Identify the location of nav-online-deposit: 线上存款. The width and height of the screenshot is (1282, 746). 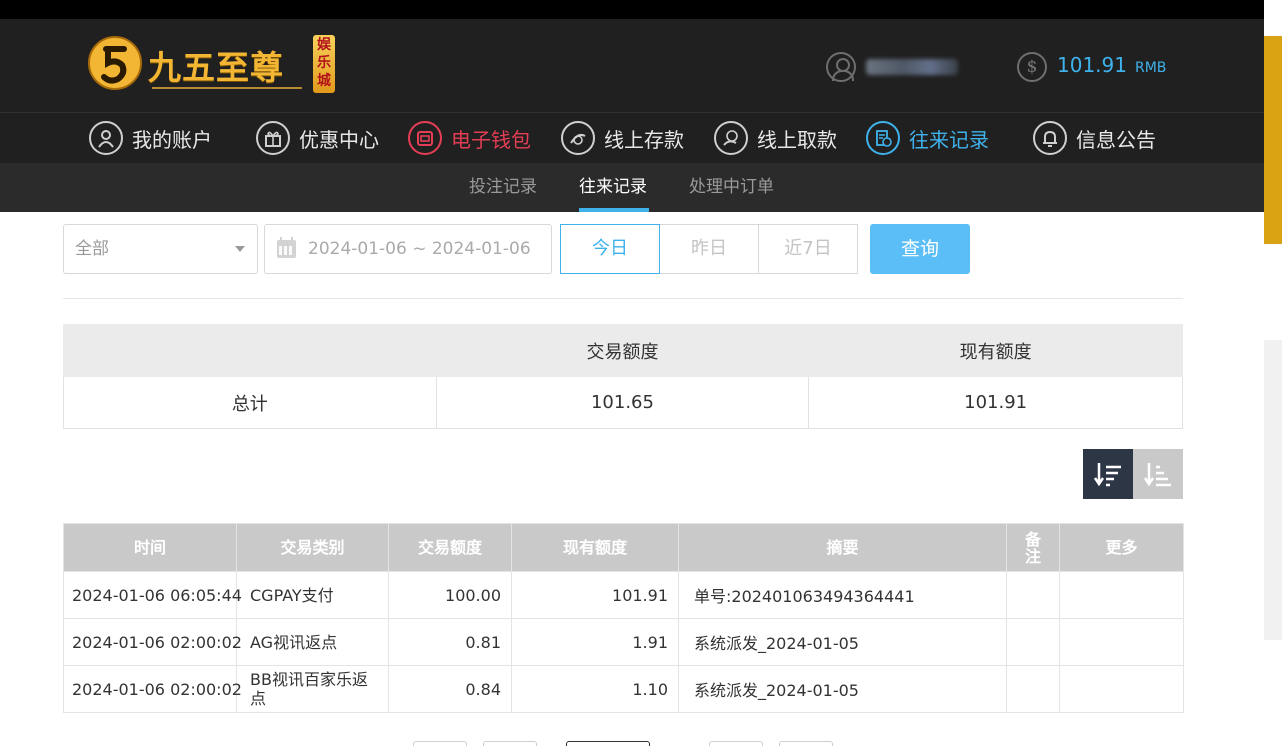
(622, 138).